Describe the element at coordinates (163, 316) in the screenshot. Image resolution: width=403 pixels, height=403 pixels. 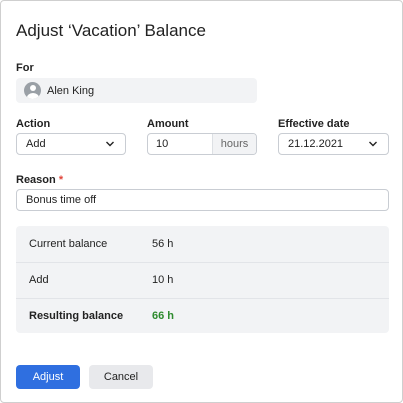
I see `resulting-balance-value: 66 h` at that location.